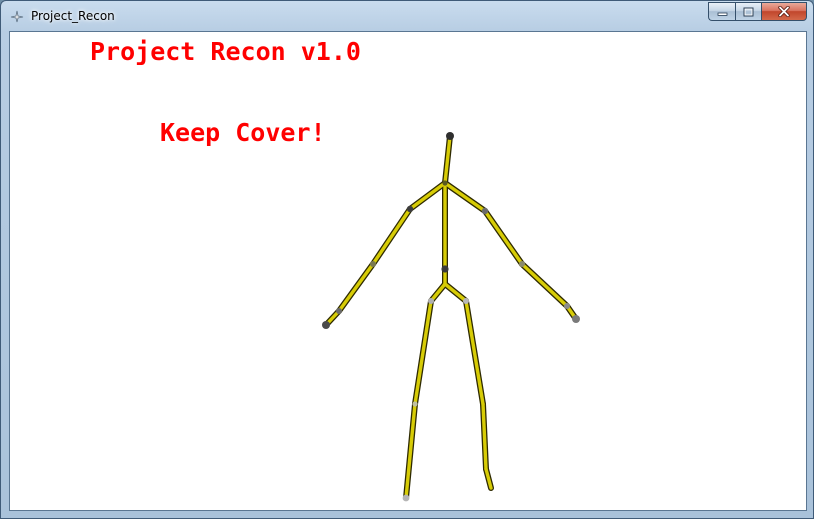 This screenshot has height=519, width=814. I want to click on joint-left-hand, so click(326, 325).